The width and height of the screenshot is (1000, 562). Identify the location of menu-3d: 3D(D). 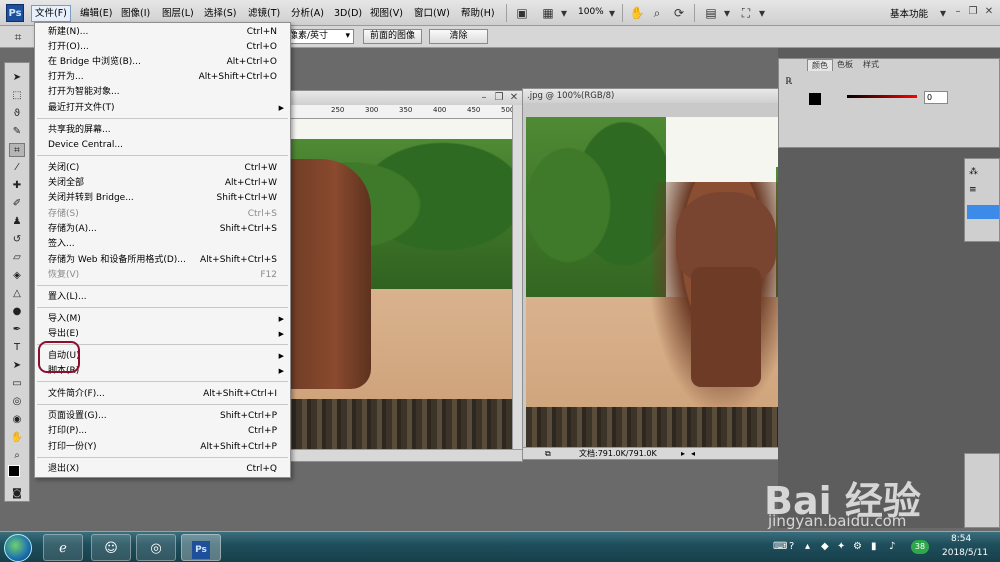
(348, 13).